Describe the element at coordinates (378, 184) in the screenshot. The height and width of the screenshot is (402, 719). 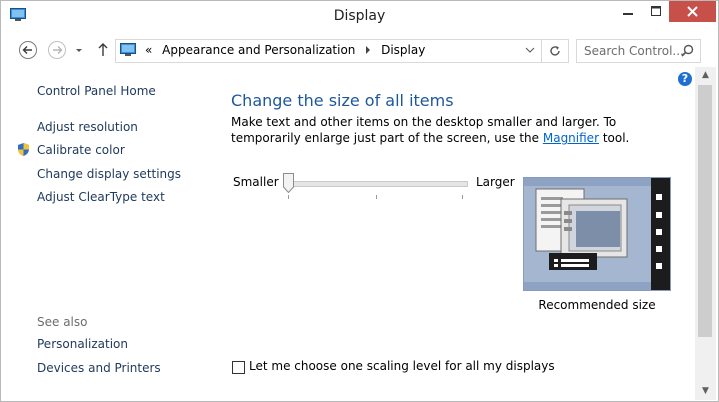
I see `size-slider-track` at that location.